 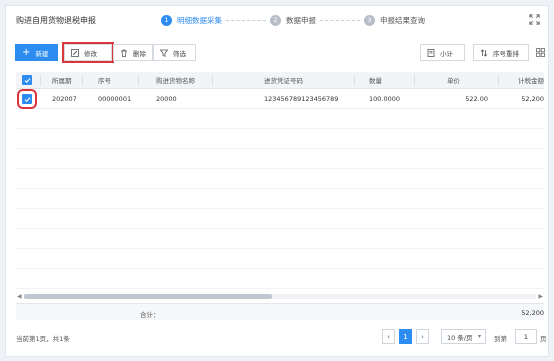 I want to click on step-2: 2 数据申报, so click(x=293, y=20).